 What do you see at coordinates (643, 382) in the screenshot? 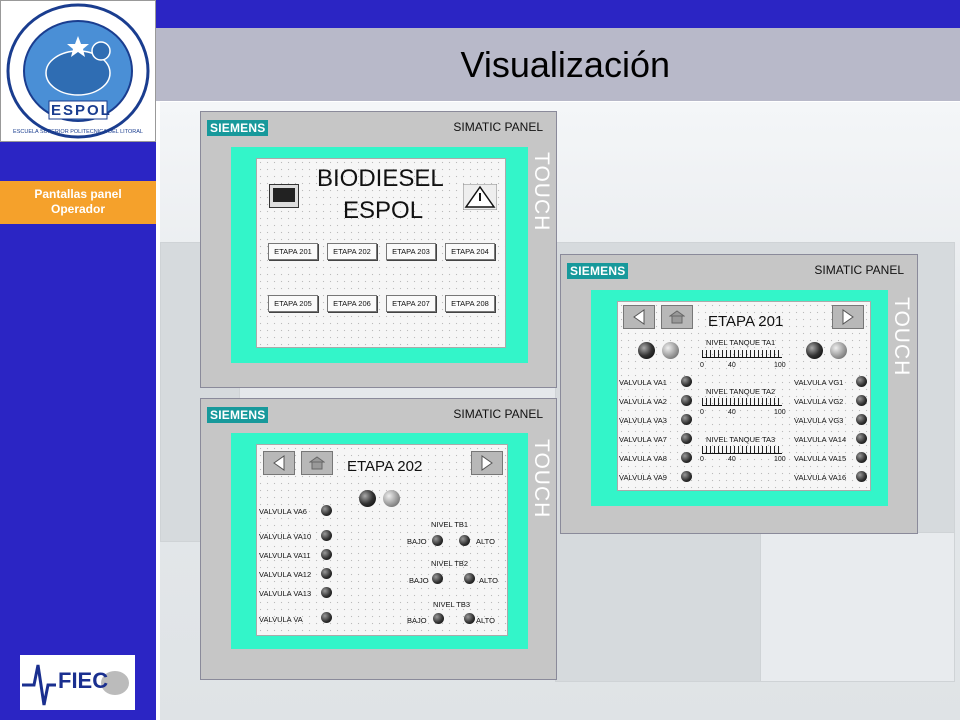
I see `valve-label: VALVULA VA1` at bounding box center [643, 382].